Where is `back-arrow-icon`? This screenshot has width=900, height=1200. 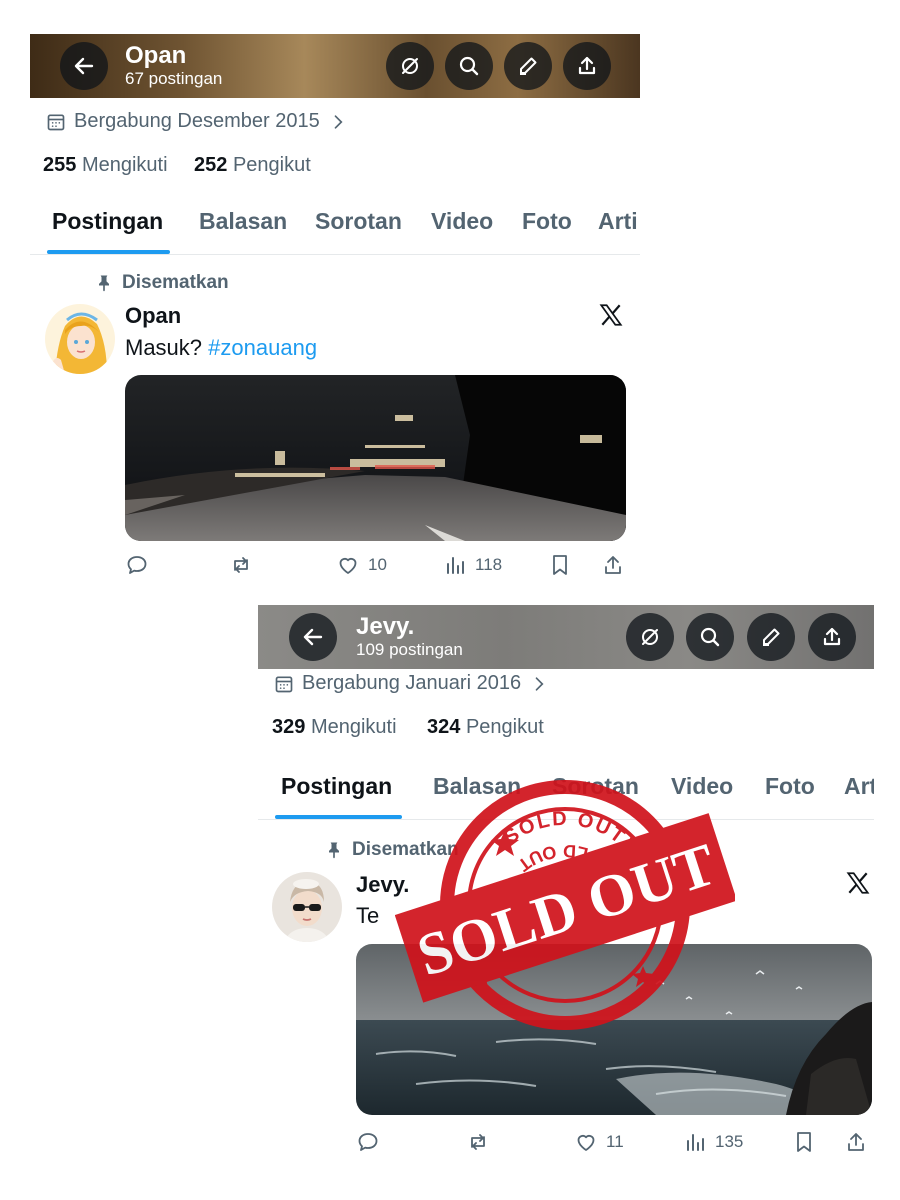 back-arrow-icon is located at coordinates (313, 637).